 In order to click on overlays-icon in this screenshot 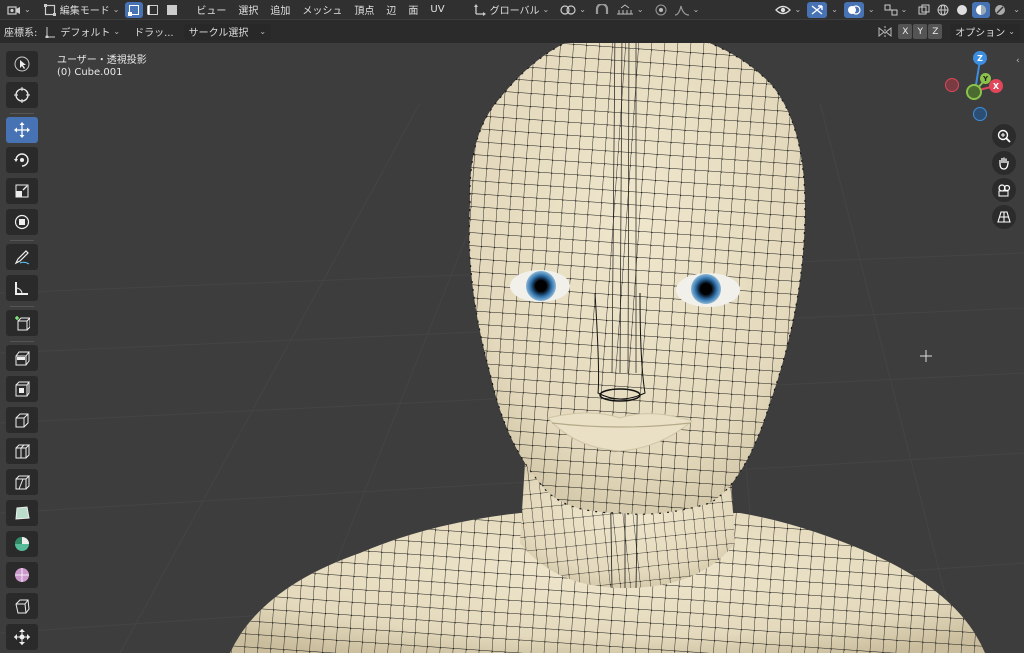, I will do `click(854, 9)`.